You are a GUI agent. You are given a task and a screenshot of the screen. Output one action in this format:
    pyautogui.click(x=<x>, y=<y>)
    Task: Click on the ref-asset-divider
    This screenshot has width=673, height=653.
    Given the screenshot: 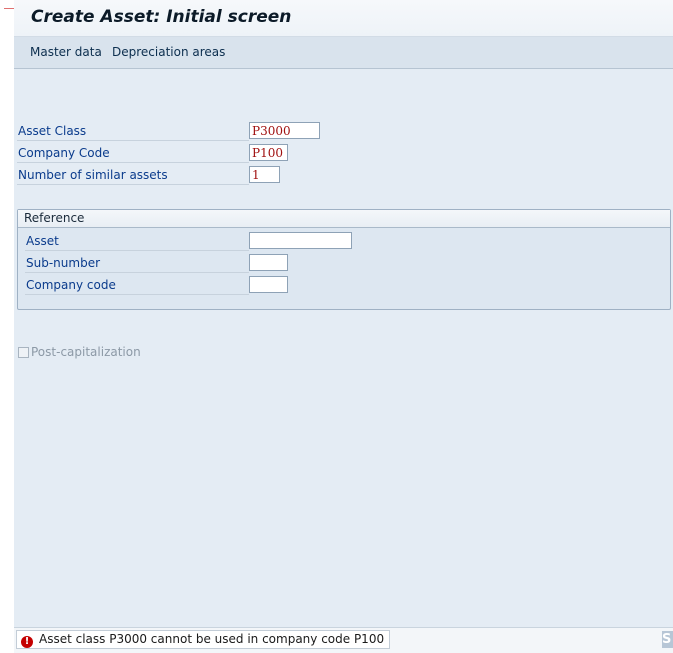 What is the action you would take?
    pyautogui.click(x=137, y=250)
    